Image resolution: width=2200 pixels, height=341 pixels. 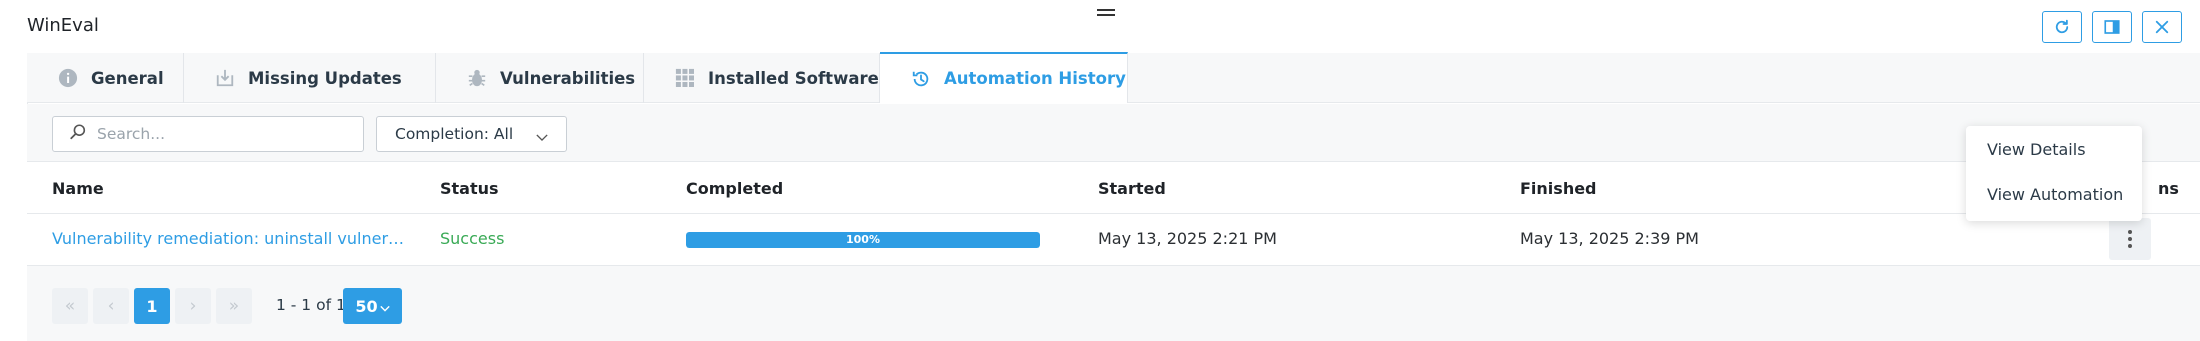 What do you see at coordinates (477, 78) in the screenshot?
I see `bug-icon` at bounding box center [477, 78].